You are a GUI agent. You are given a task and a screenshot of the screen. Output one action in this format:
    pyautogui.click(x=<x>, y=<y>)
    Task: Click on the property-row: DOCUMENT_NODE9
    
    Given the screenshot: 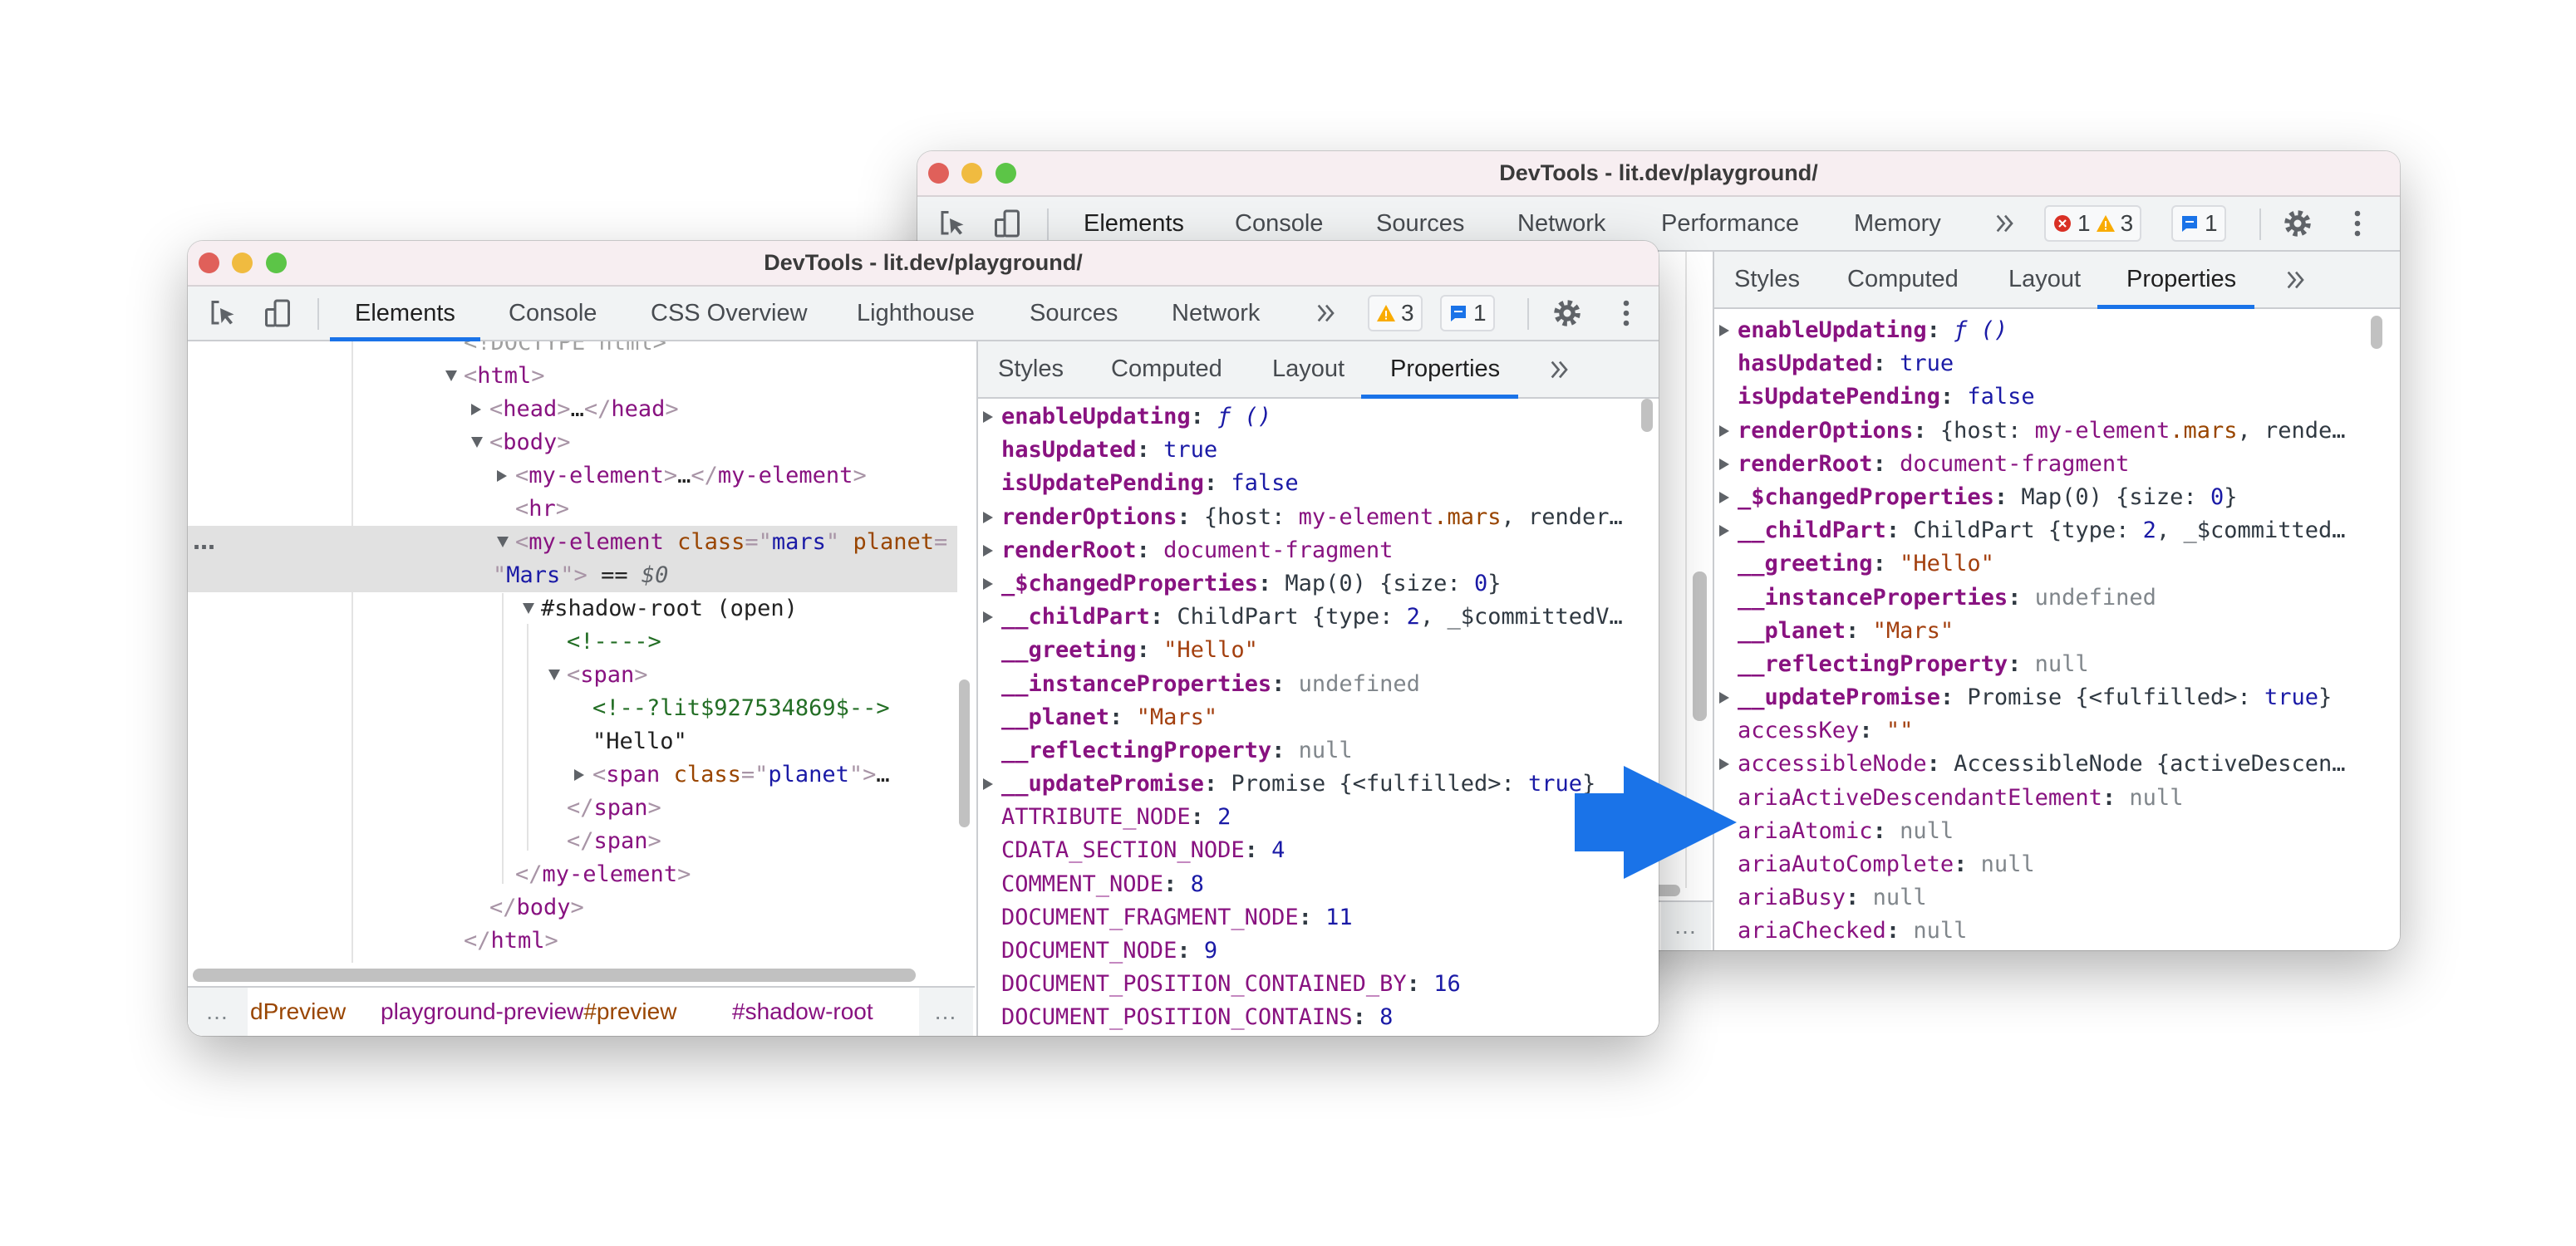 What is the action you would take?
    pyautogui.click(x=1301, y=951)
    